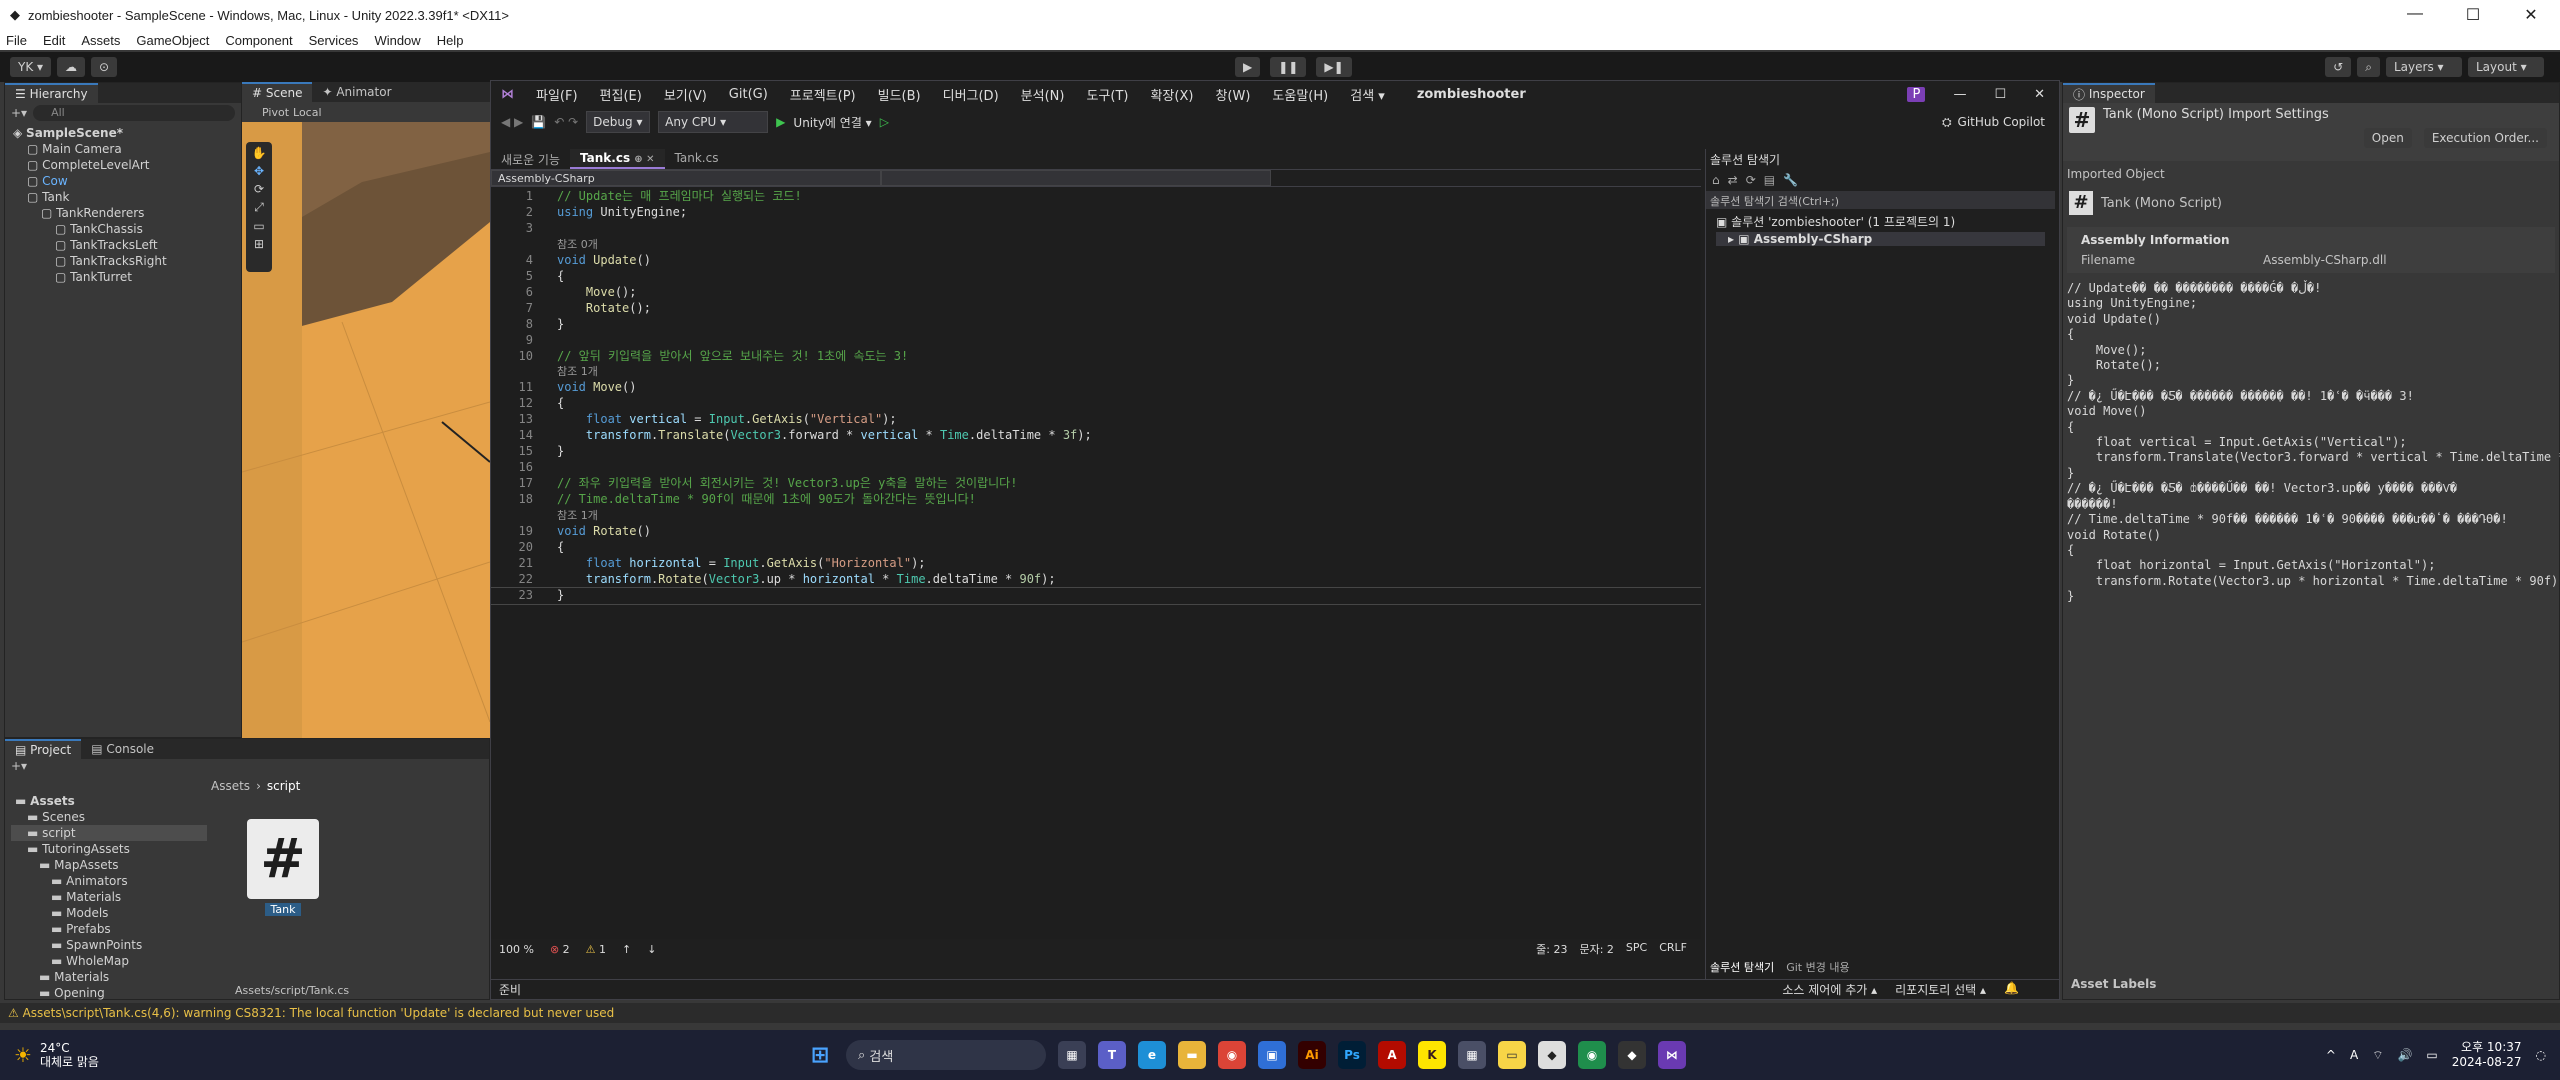 The image size is (2560, 1080). I want to click on menu-file: File, so click(16, 40).